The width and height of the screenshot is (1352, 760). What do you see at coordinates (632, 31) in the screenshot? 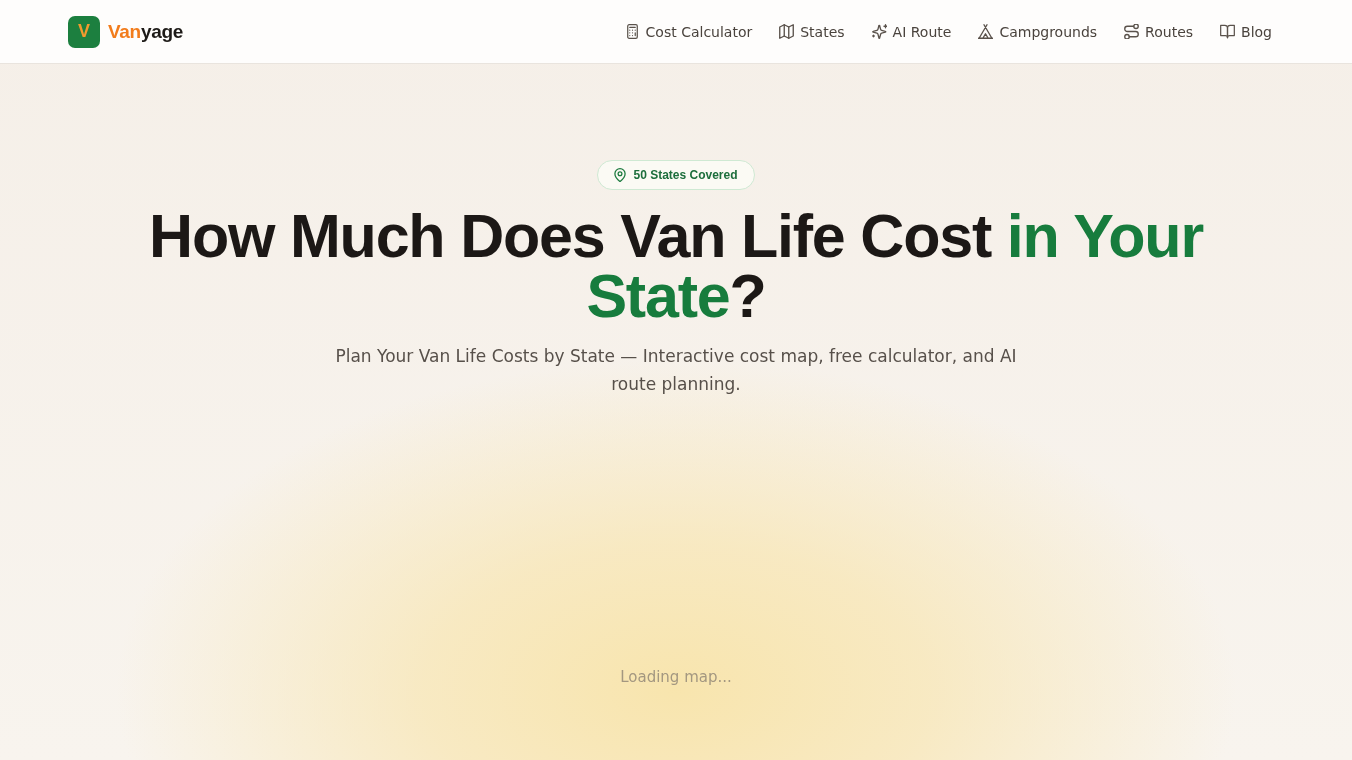
I see `calculator-icon` at bounding box center [632, 31].